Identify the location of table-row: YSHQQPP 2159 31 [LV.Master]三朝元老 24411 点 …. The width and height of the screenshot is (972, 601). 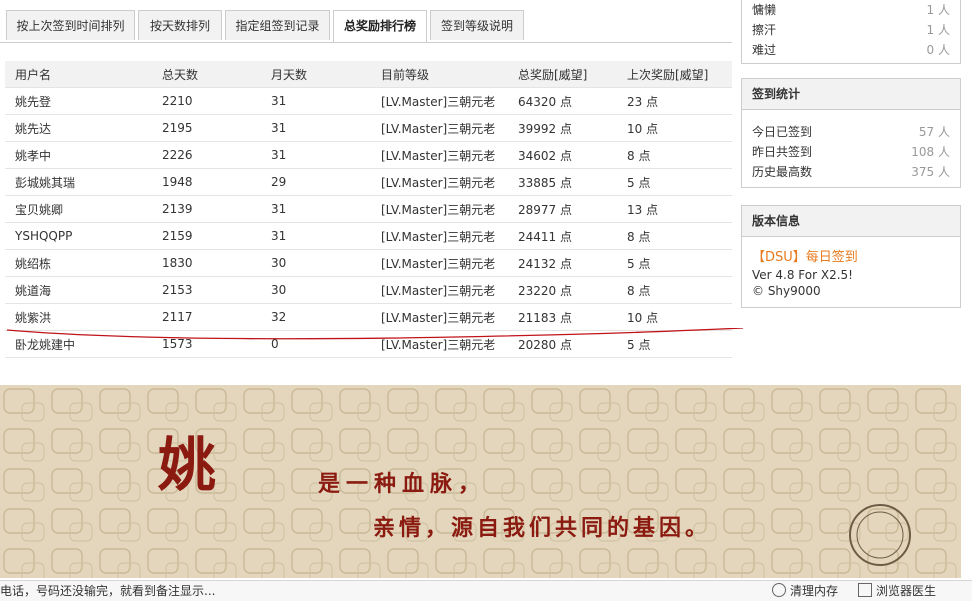
(368, 236).